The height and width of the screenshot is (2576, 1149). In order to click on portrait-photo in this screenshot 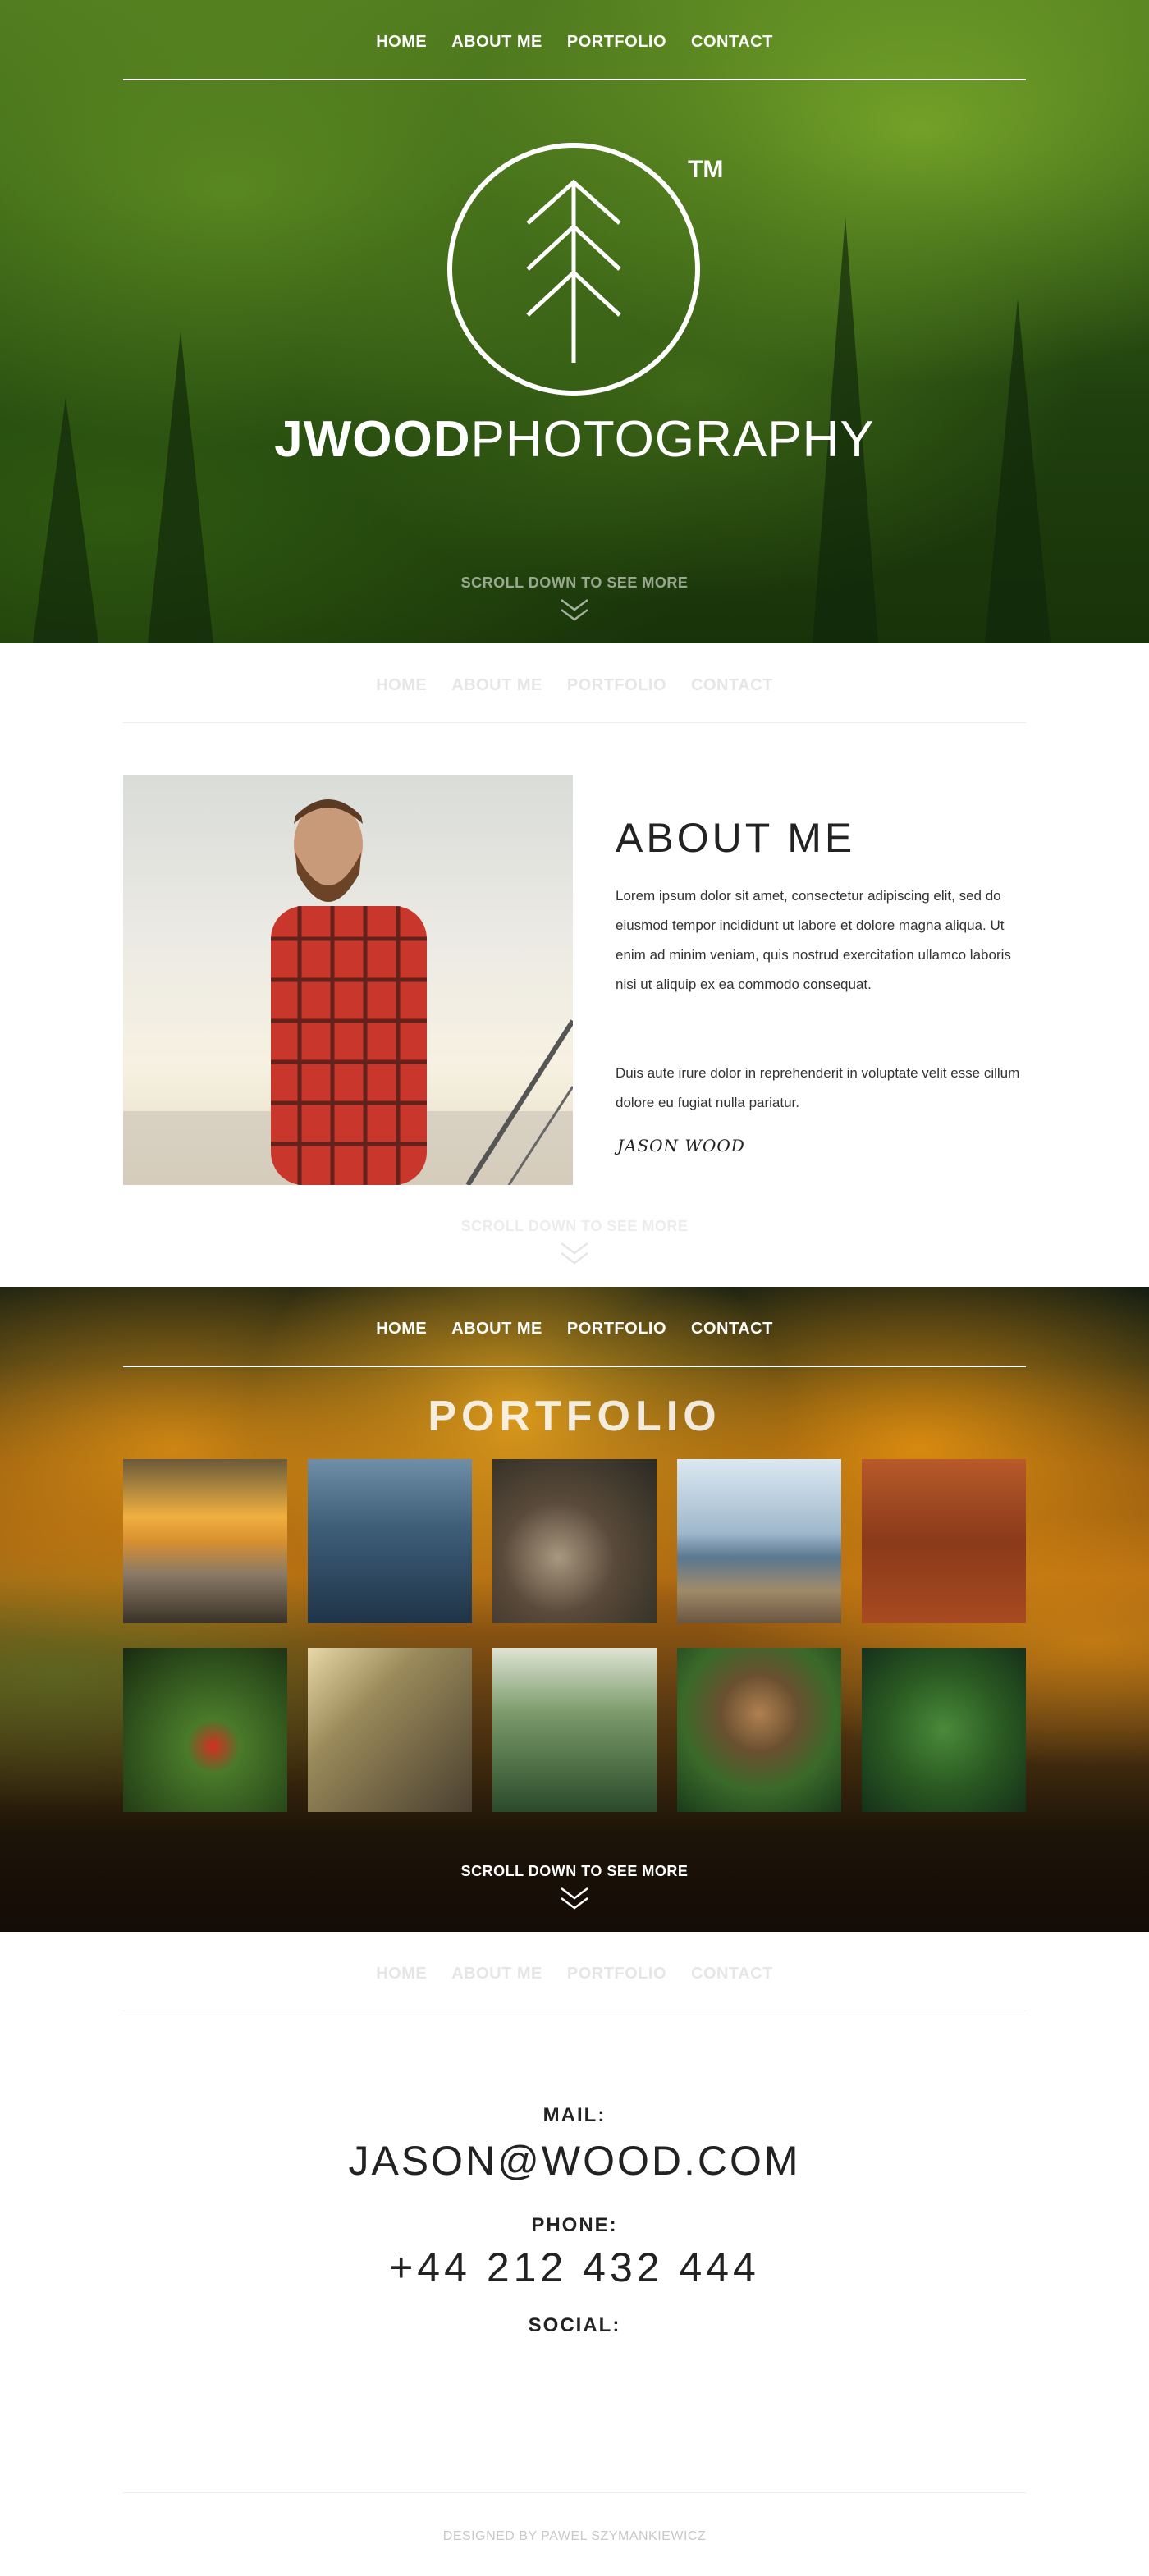, I will do `click(348, 980)`.